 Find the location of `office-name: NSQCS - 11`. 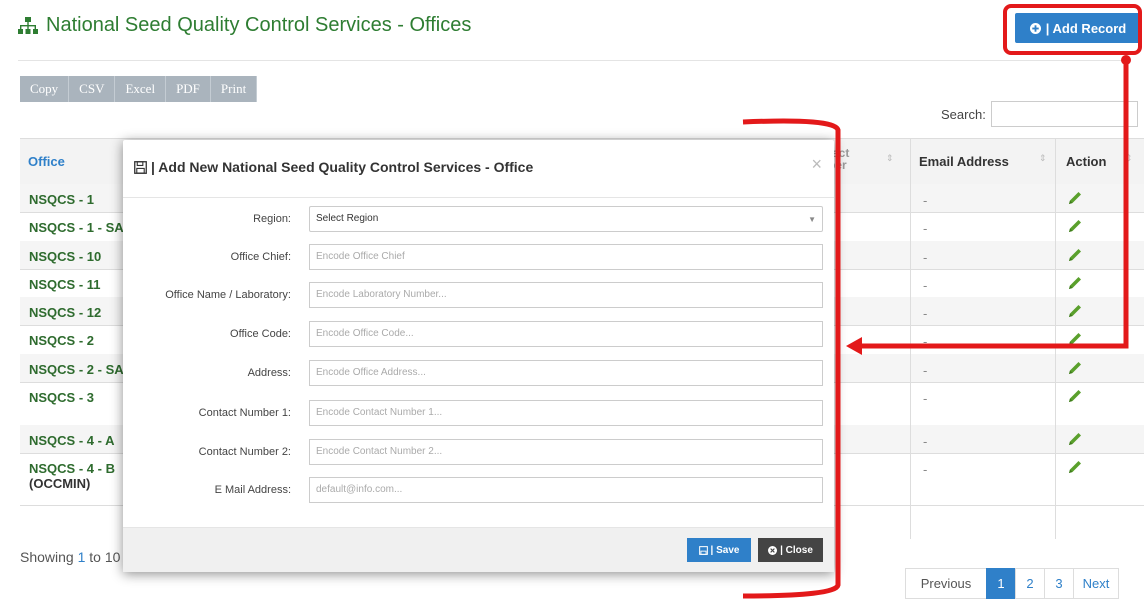

office-name: NSQCS - 11 is located at coordinates (65, 284).